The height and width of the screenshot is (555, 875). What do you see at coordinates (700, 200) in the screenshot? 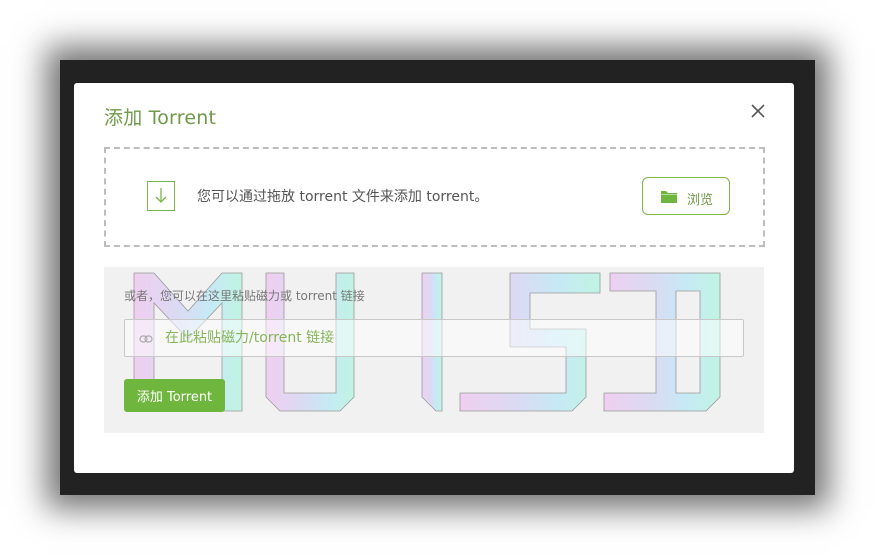
I see `browse-label: 浏览` at bounding box center [700, 200].